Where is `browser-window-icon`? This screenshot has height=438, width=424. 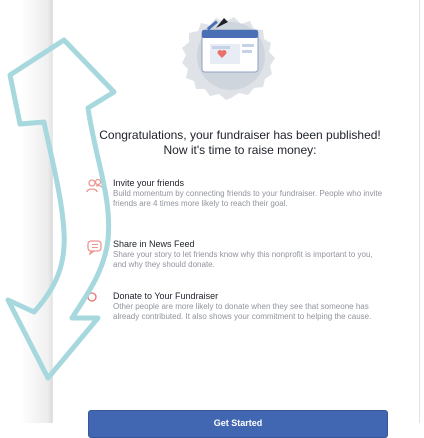
browser-window-icon is located at coordinates (230, 51).